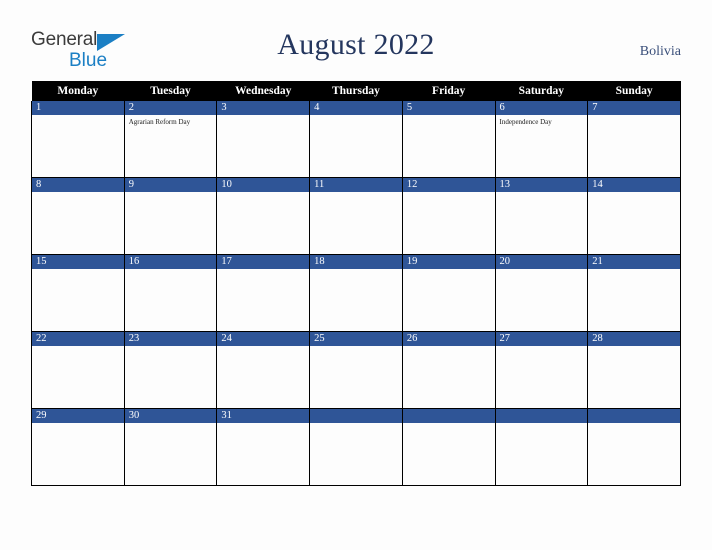 The width and height of the screenshot is (712, 550). What do you see at coordinates (356, 262) in the screenshot?
I see `day-number: 18` at bounding box center [356, 262].